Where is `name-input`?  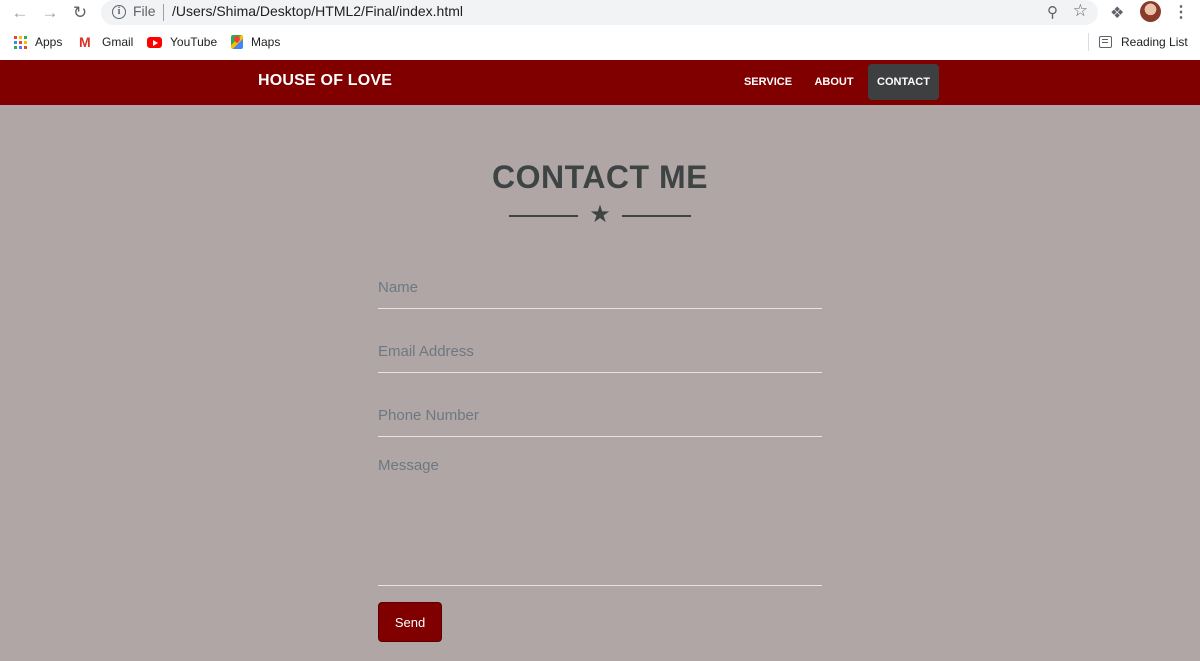
name-input is located at coordinates (600, 287).